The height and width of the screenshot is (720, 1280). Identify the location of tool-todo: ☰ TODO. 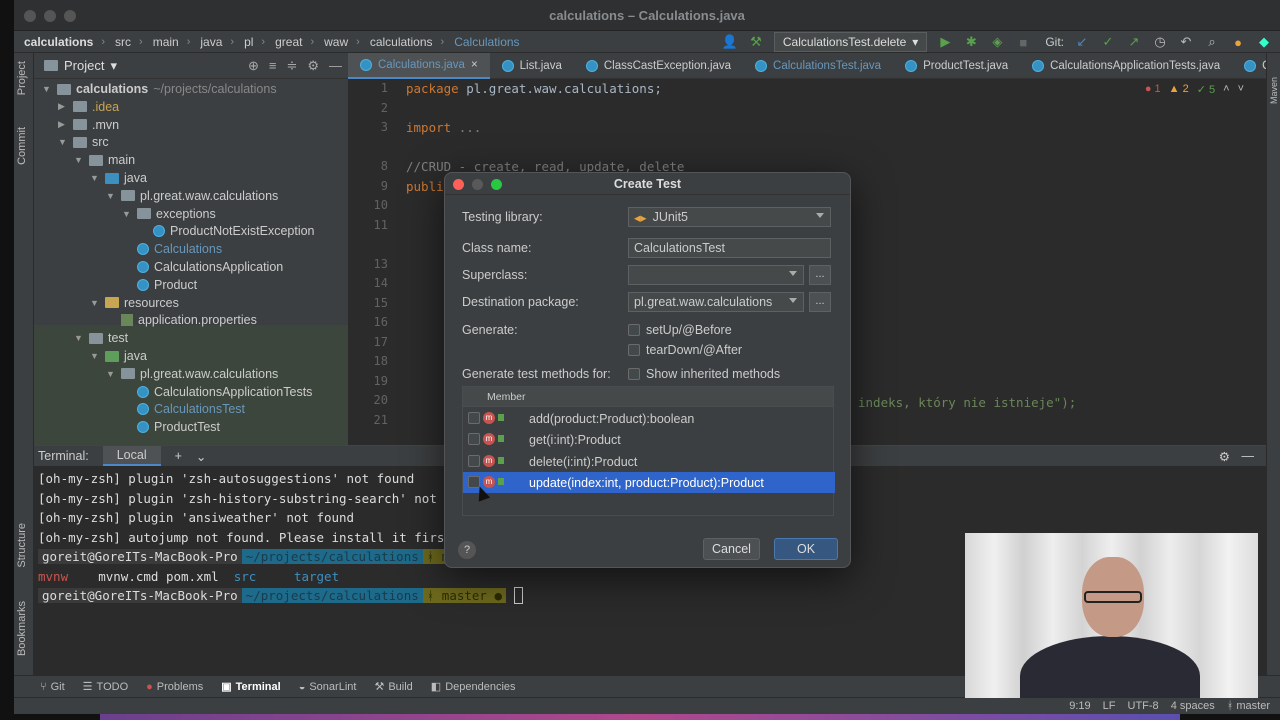
(105, 687).